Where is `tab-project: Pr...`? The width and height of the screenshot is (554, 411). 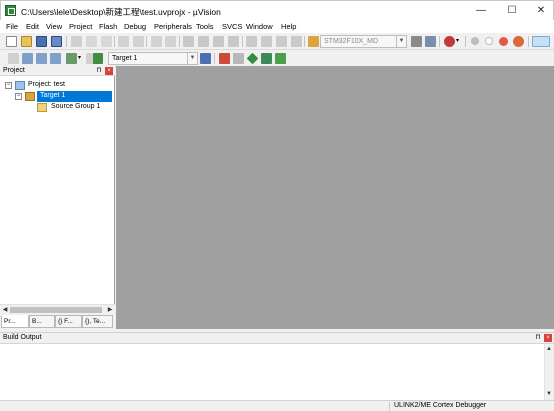 tab-project: Pr... is located at coordinates (15, 321).